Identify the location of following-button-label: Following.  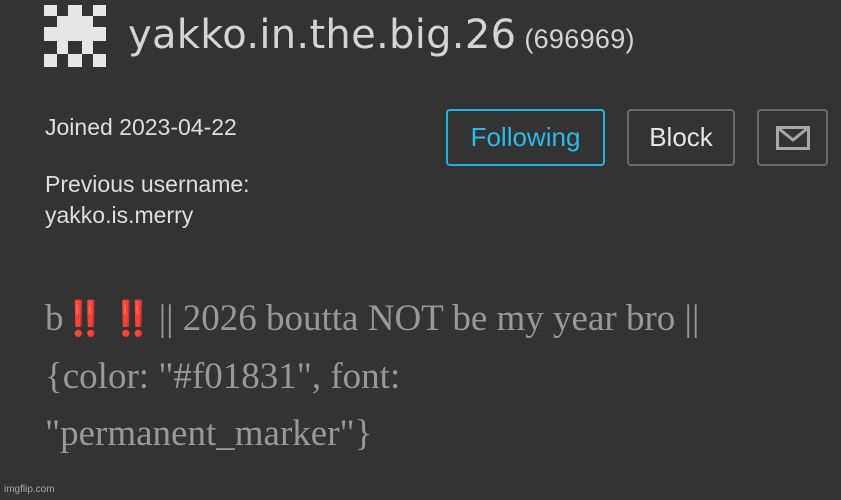
(525, 137).